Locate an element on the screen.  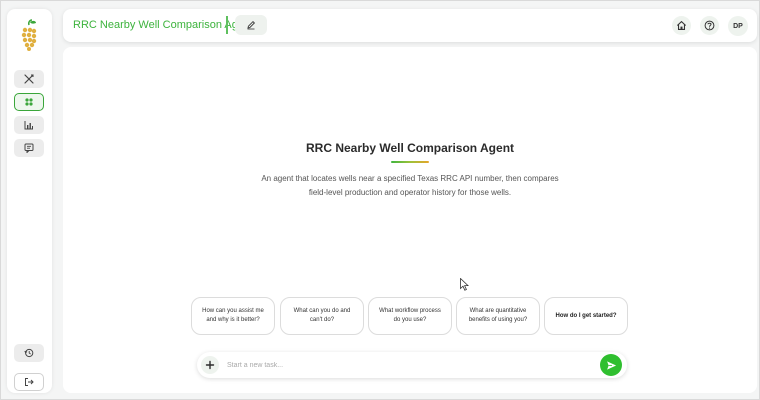
sidebar-item-history is located at coordinates (29, 353).